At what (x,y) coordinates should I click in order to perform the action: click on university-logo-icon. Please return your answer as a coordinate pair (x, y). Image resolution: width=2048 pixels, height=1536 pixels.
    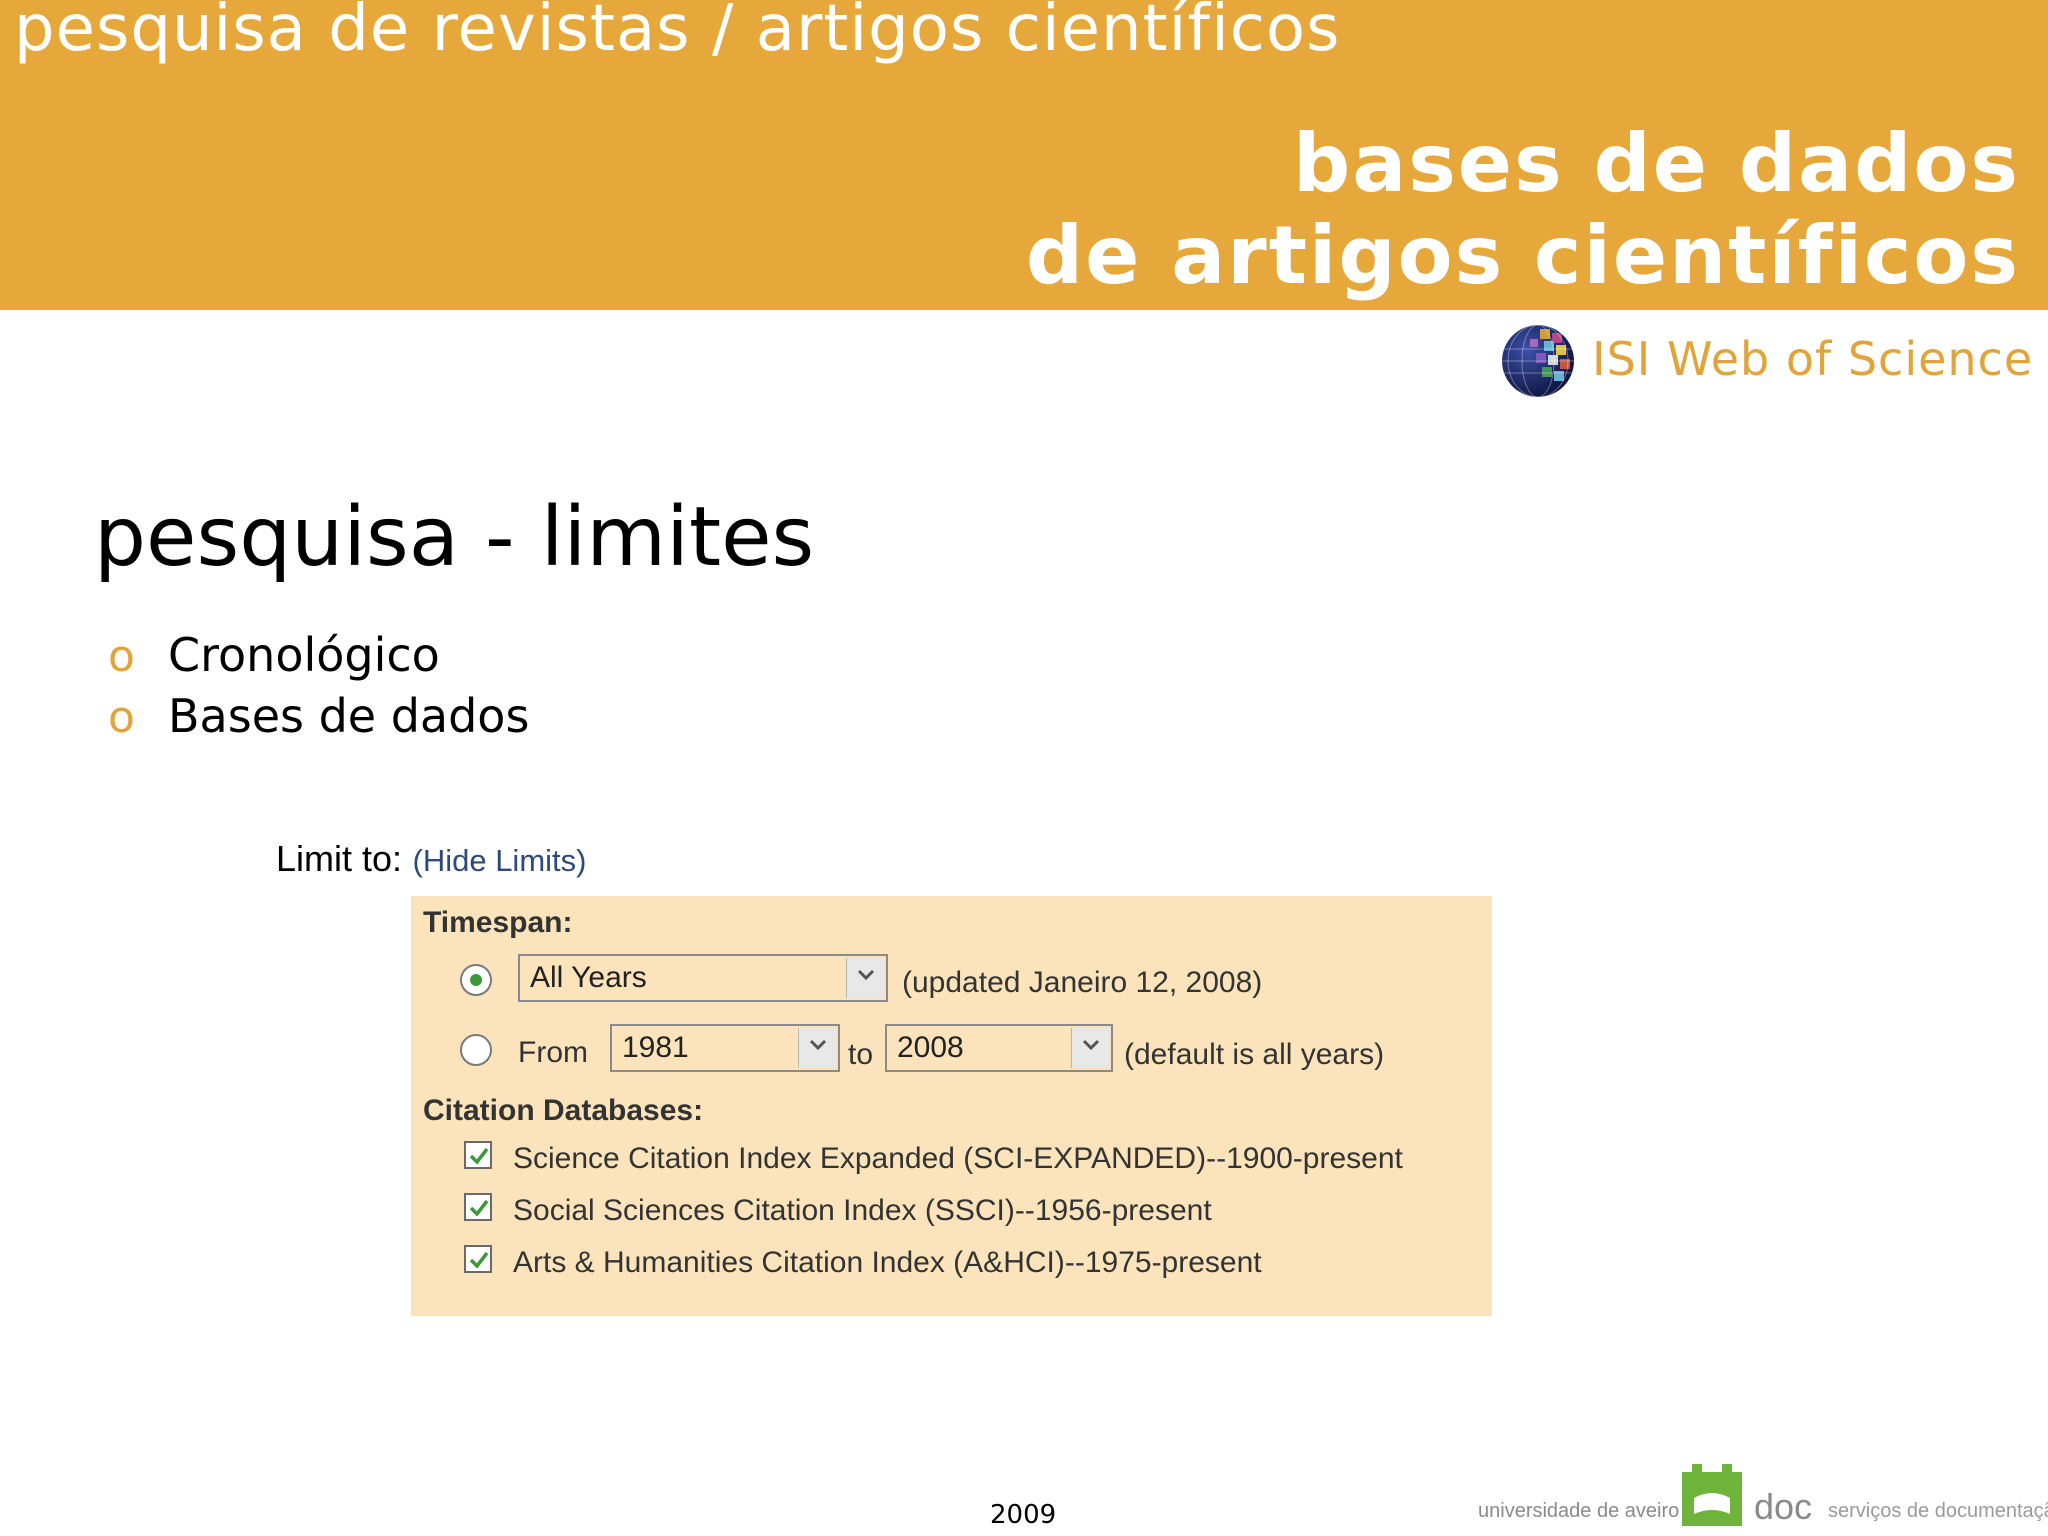
    Looking at the image, I should click on (1712, 1495).